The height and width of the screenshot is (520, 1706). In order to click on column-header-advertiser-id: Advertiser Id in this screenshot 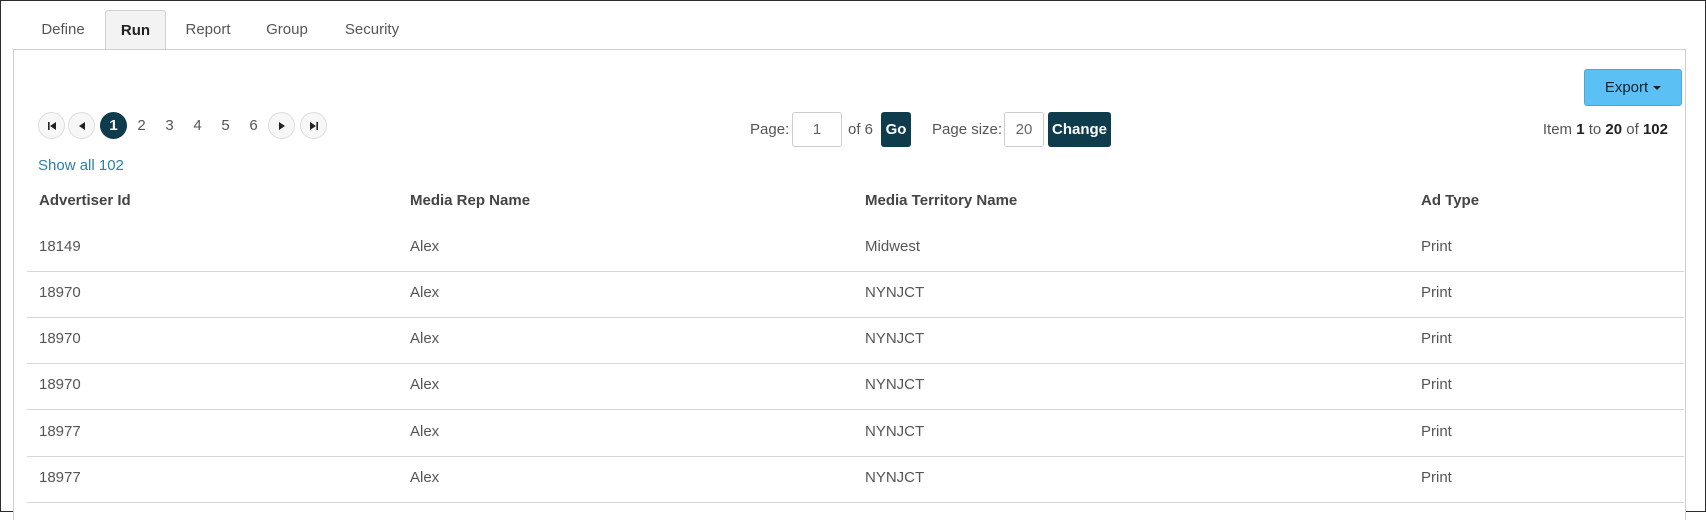, I will do `click(85, 200)`.